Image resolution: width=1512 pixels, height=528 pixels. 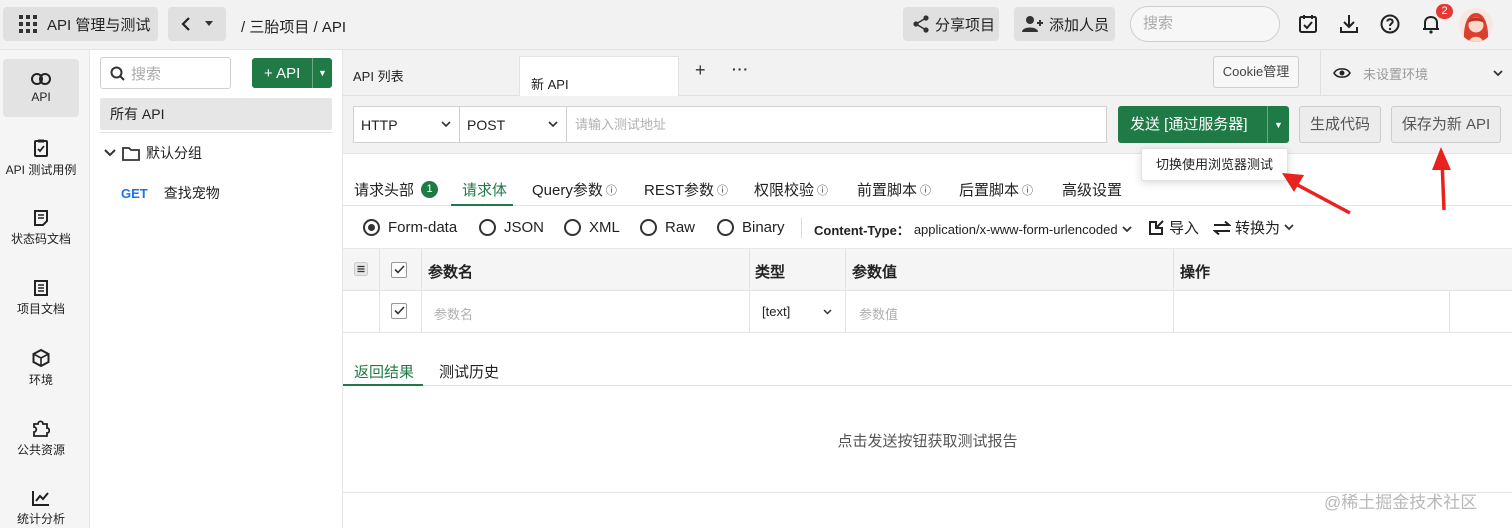 I want to click on cube-icon, so click(x=41, y=357).